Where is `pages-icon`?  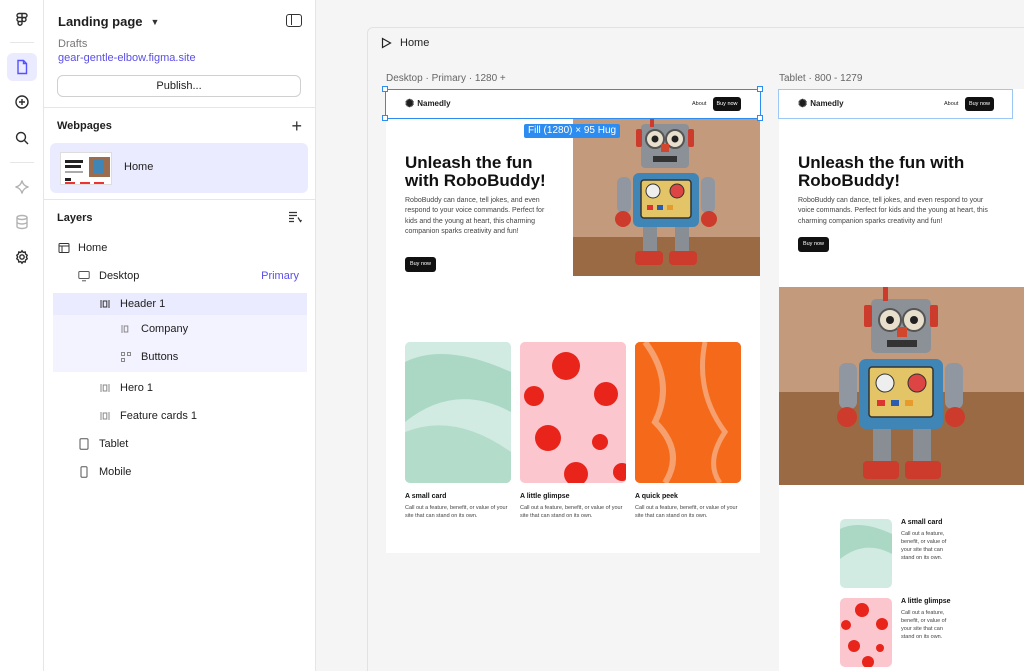 pages-icon is located at coordinates (22, 67).